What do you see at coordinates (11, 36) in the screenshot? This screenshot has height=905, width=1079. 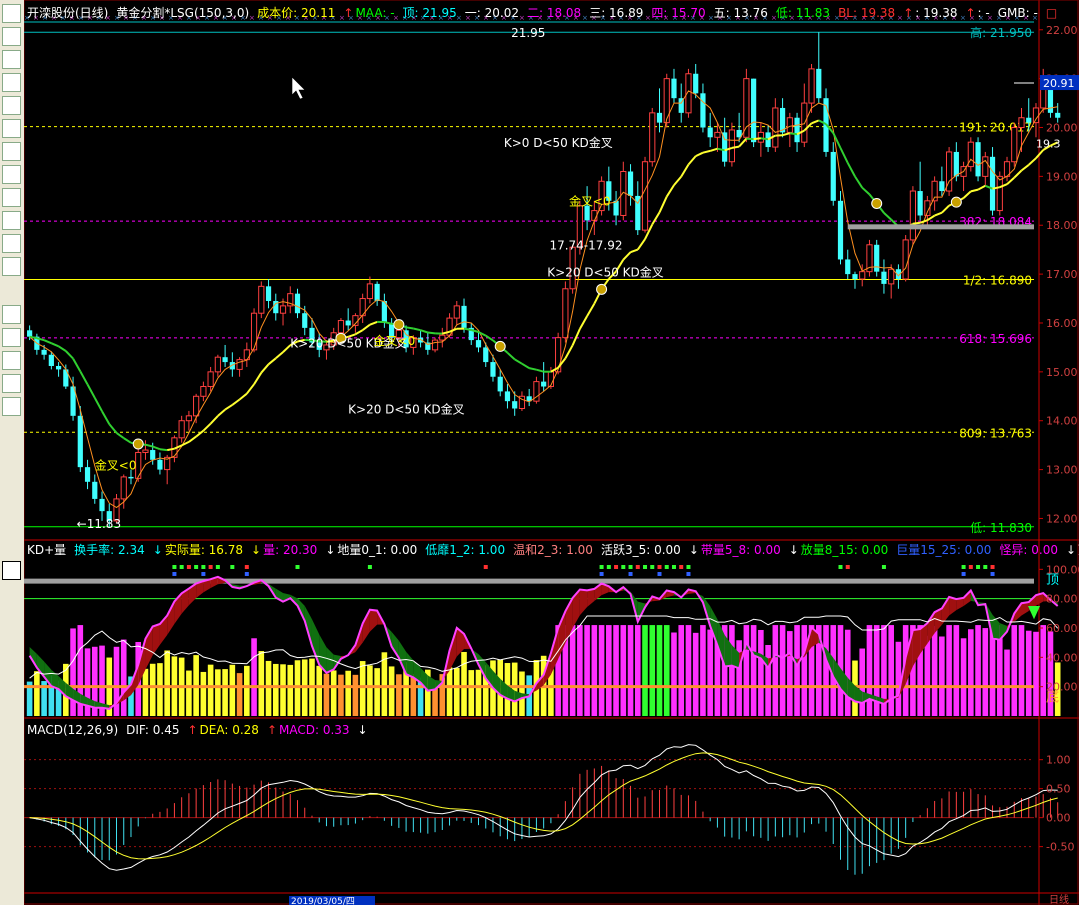 I see `toolbar-grid-icon` at bounding box center [11, 36].